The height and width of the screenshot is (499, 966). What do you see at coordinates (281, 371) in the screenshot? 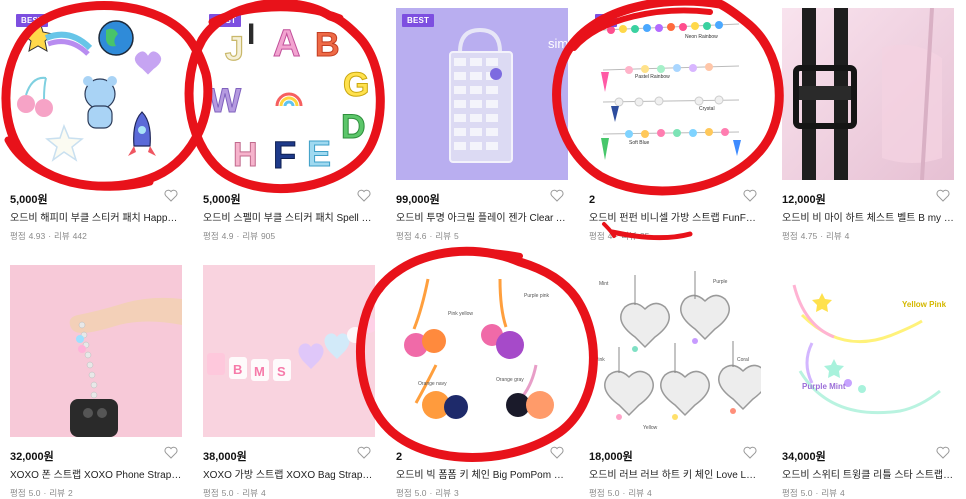
I see `svg-text: S` at bounding box center [281, 371].